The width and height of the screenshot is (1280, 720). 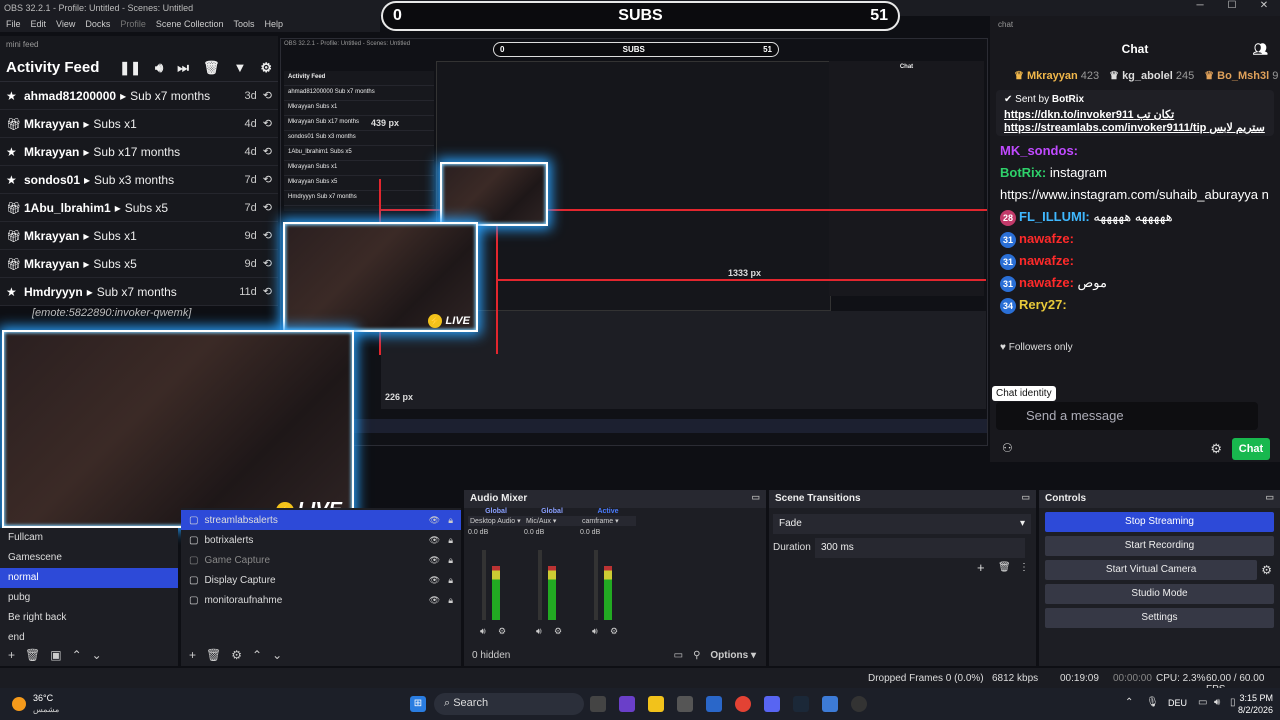 What do you see at coordinates (321, 600) in the screenshot?
I see `source-item: ▢ monitoraufnahme 👁︎ 🔒︎` at bounding box center [321, 600].